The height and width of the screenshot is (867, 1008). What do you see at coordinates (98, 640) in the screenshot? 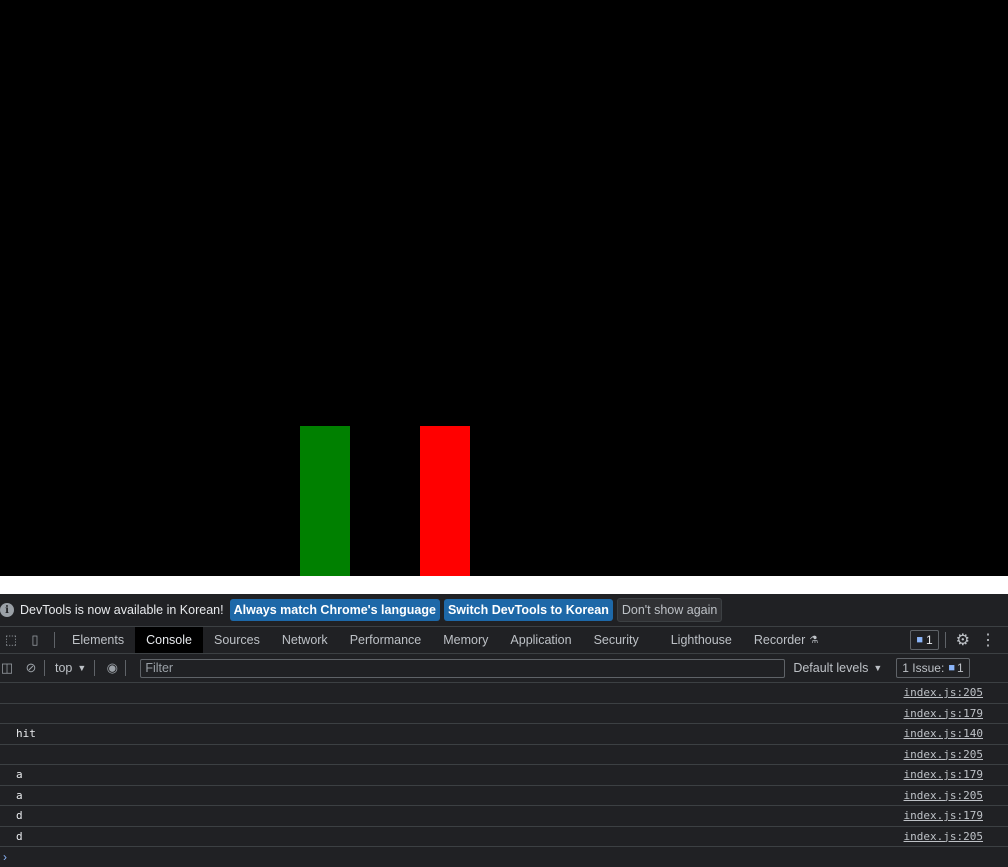
I see `tab-elements: Elements` at bounding box center [98, 640].